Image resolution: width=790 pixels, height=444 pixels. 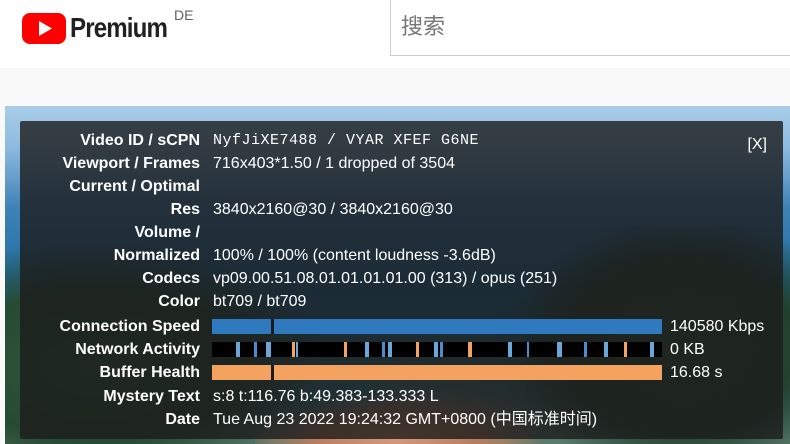 What do you see at coordinates (119, 27) in the screenshot?
I see `brand-name: Premium` at bounding box center [119, 27].